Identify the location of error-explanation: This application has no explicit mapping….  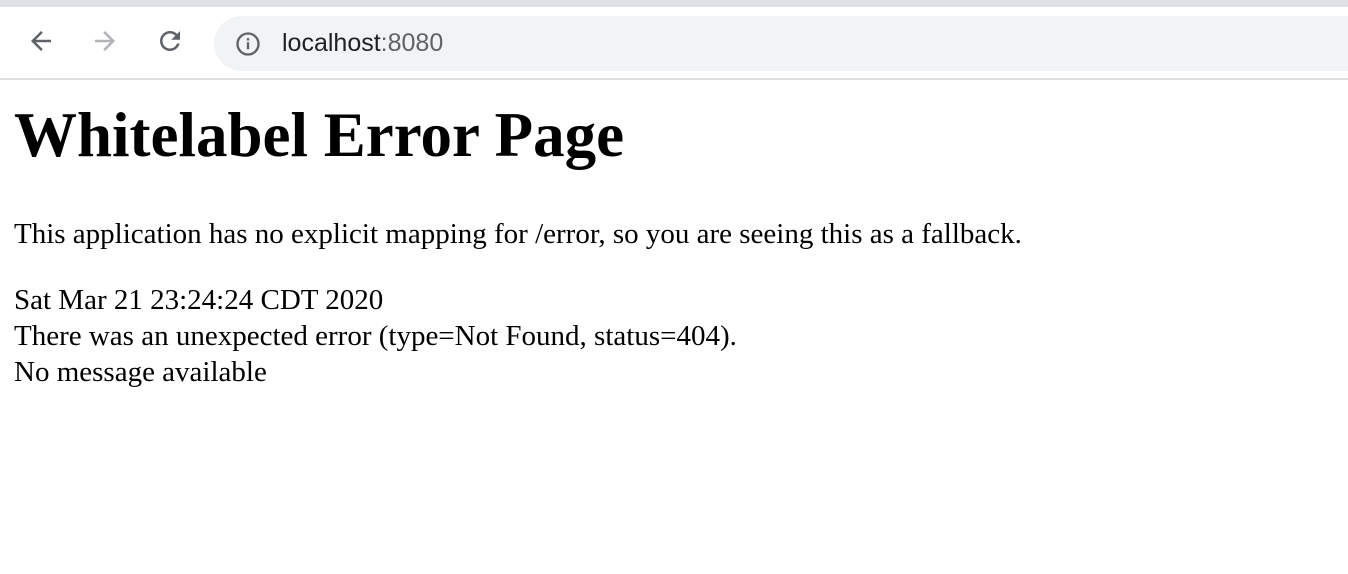
(518, 234).